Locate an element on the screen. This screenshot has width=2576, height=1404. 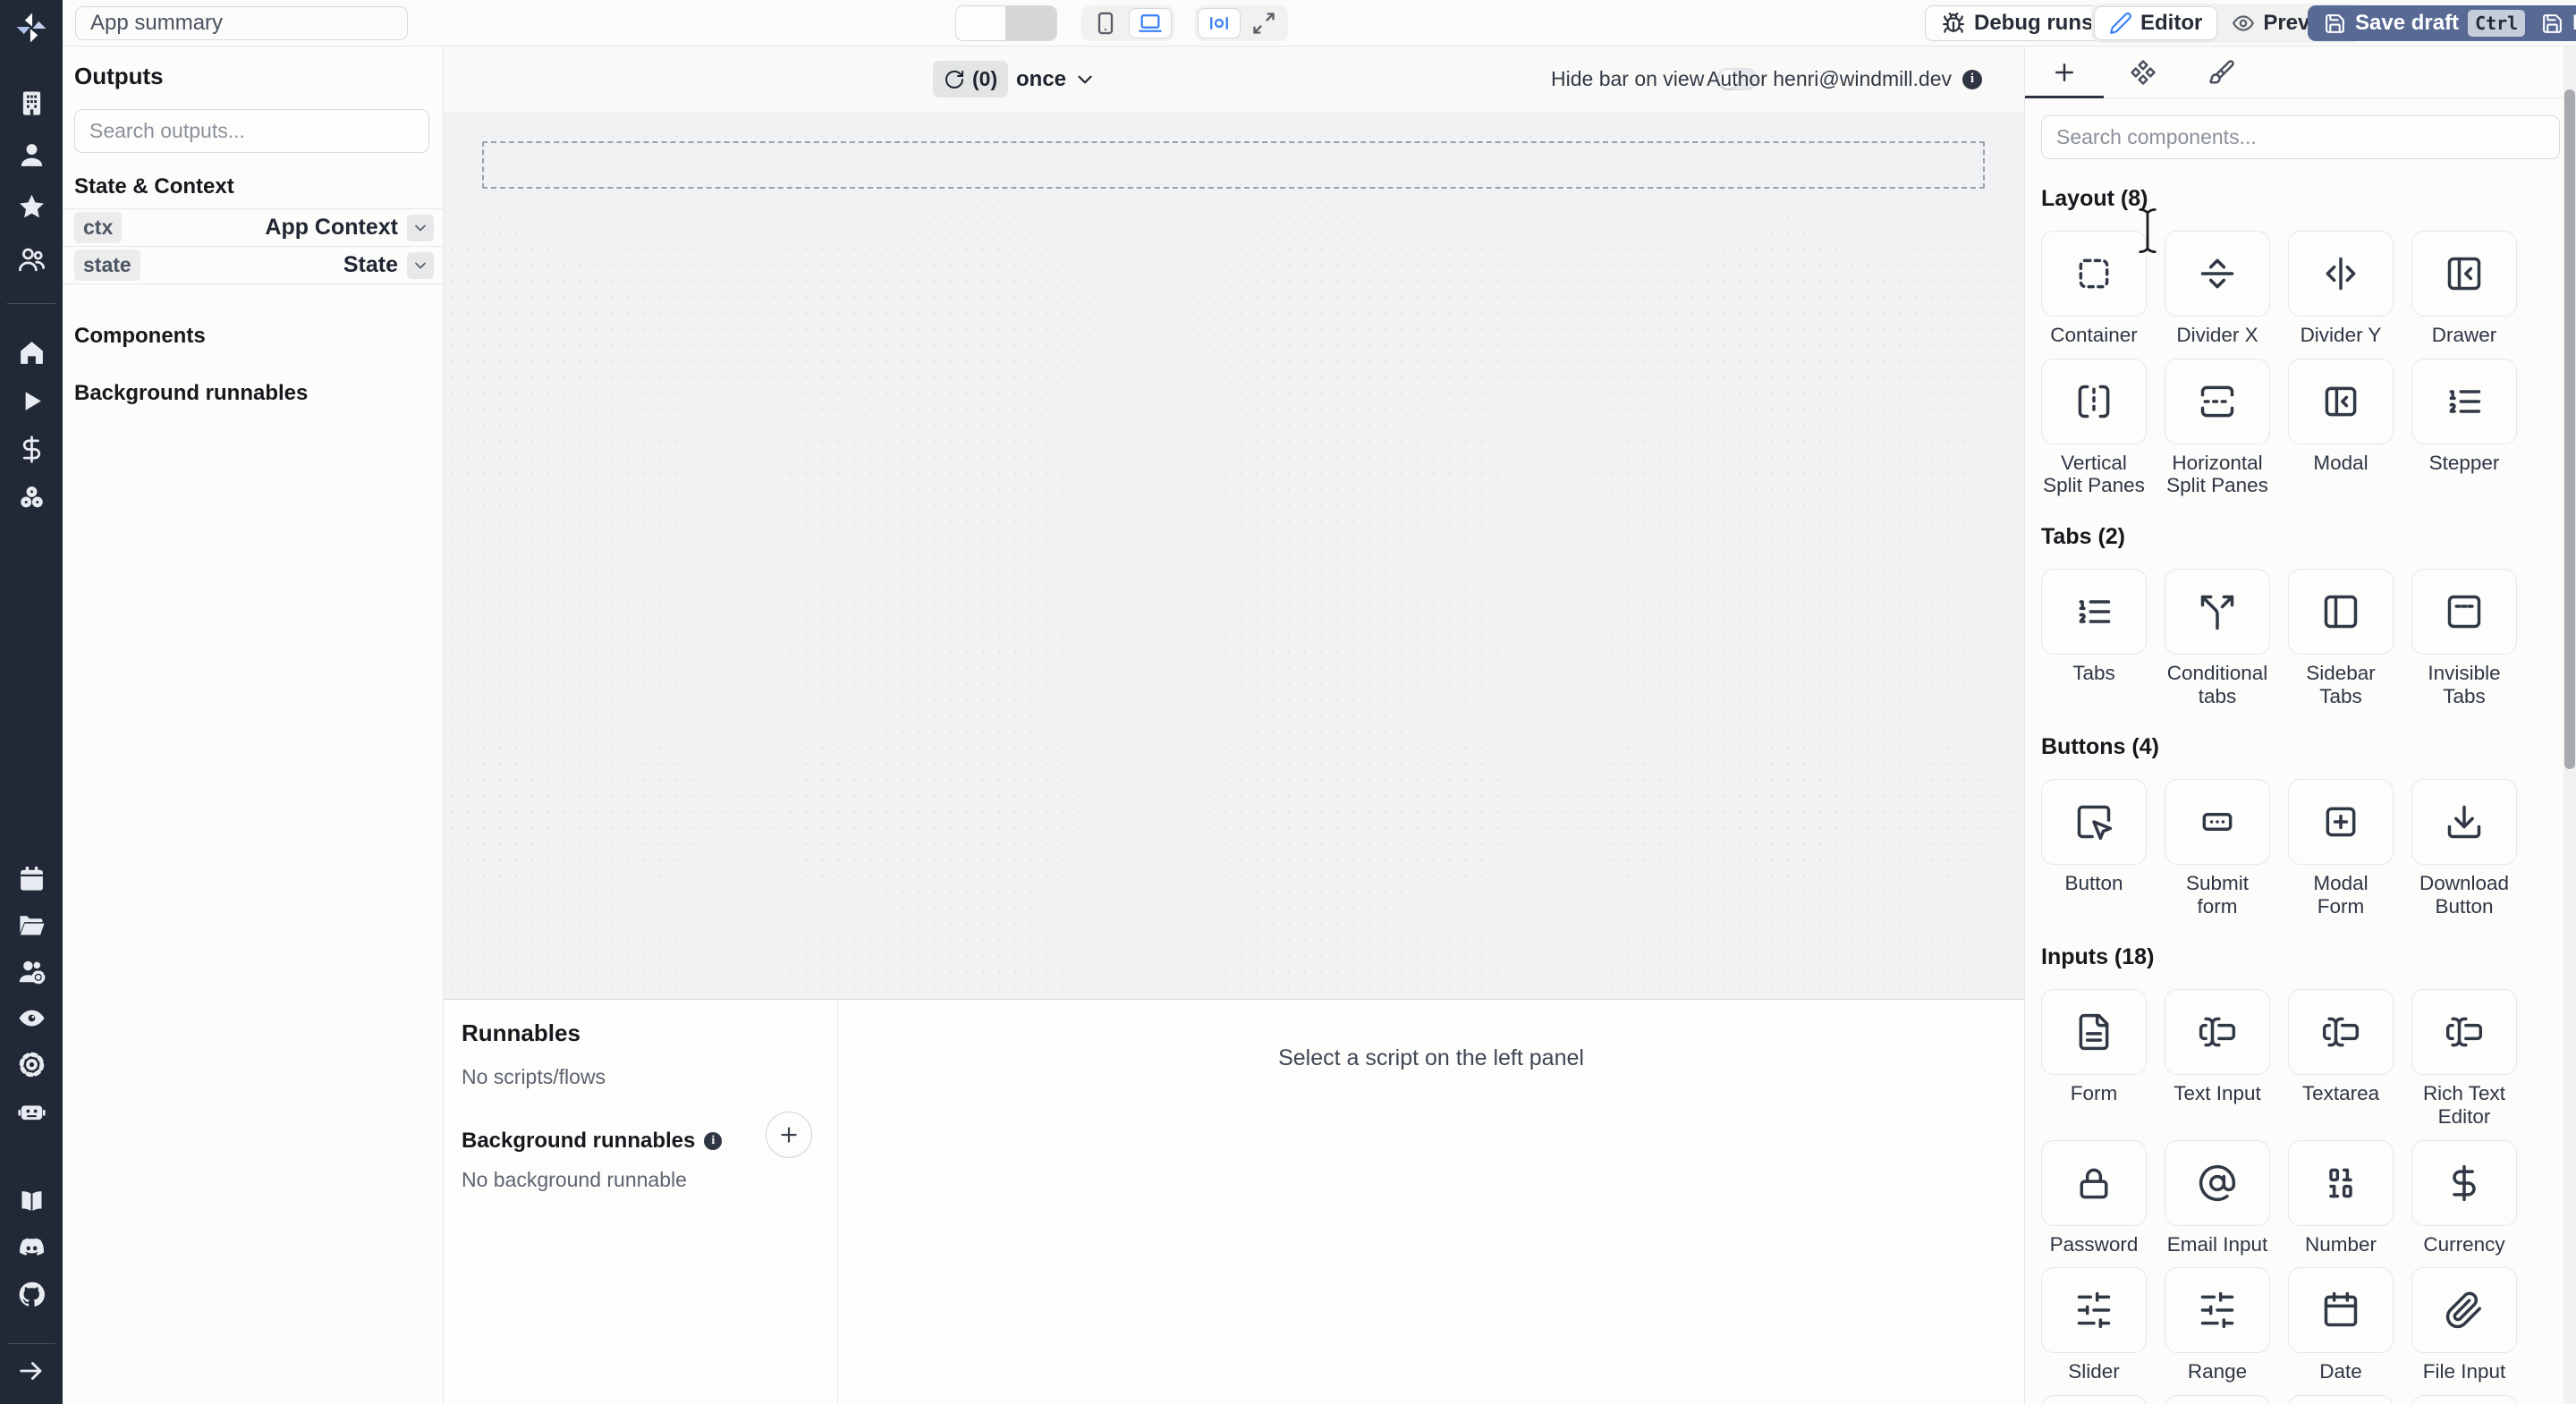
refresh-count-button: (0) is located at coordinates (971, 79).